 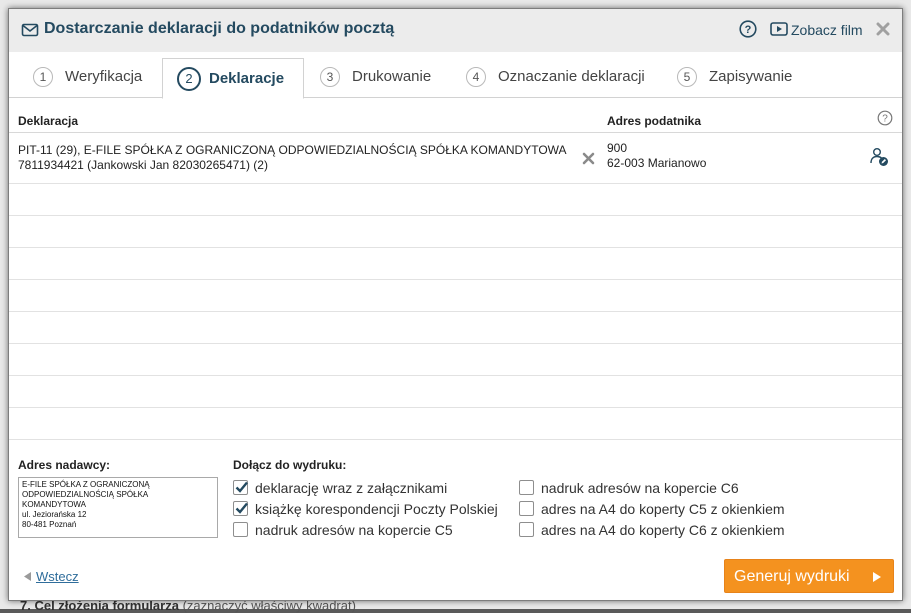 I want to click on option-label: nadruk adresów na kopercie C6, so click(x=640, y=488).